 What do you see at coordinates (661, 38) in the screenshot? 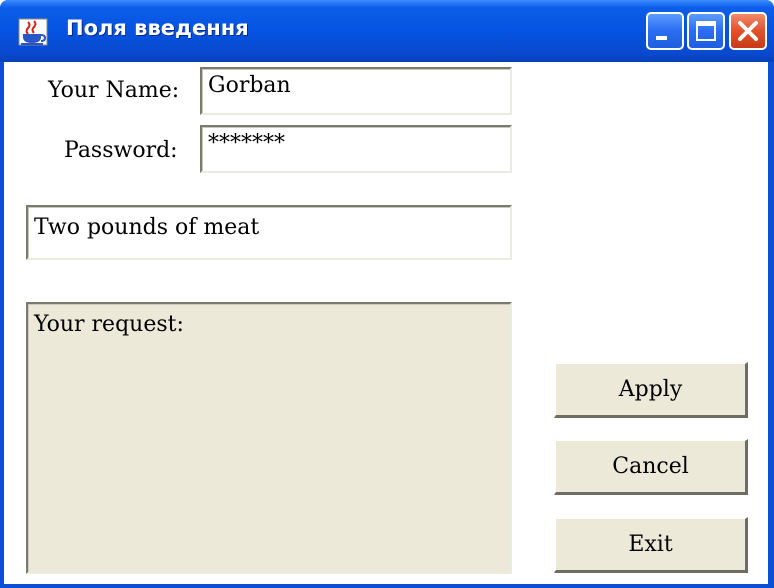
I see `minimize-icon` at bounding box center [661, 38].